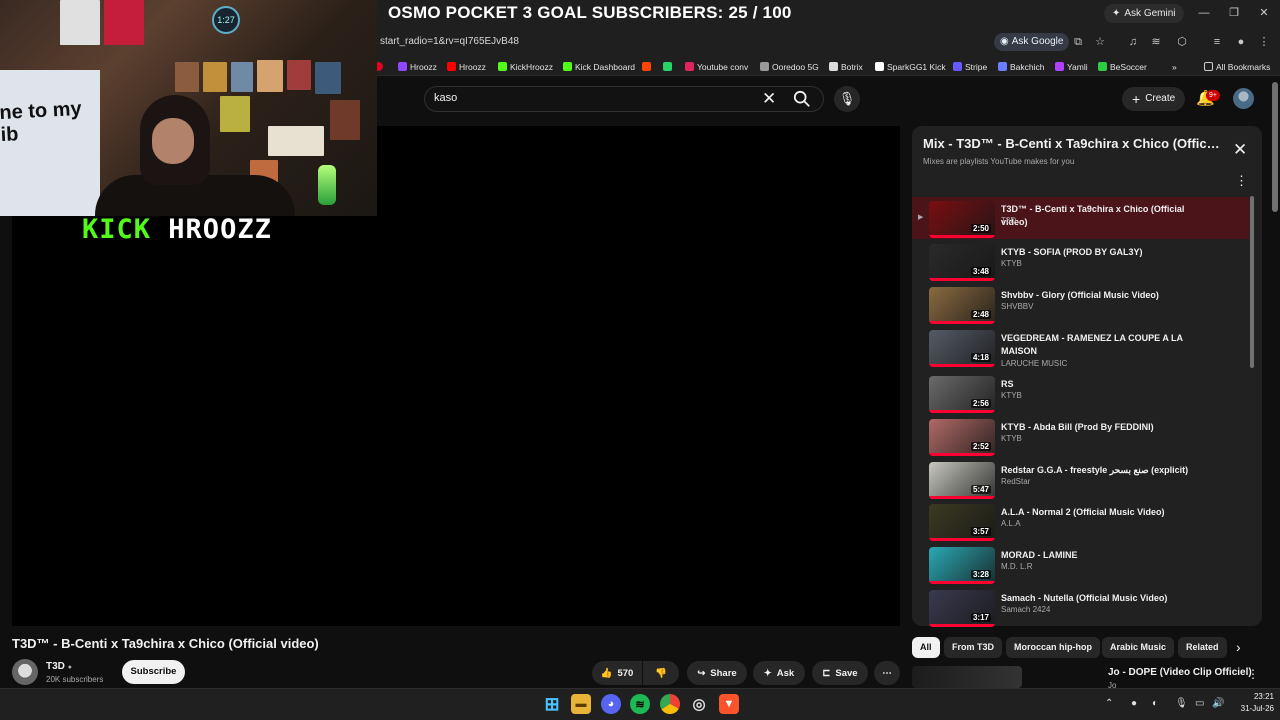 This screenshot has height=720, width=1280. What do you see at coordinates (25, 672) in the screenshot?
I see `channel-avatar` at bounding box center [25, 672].